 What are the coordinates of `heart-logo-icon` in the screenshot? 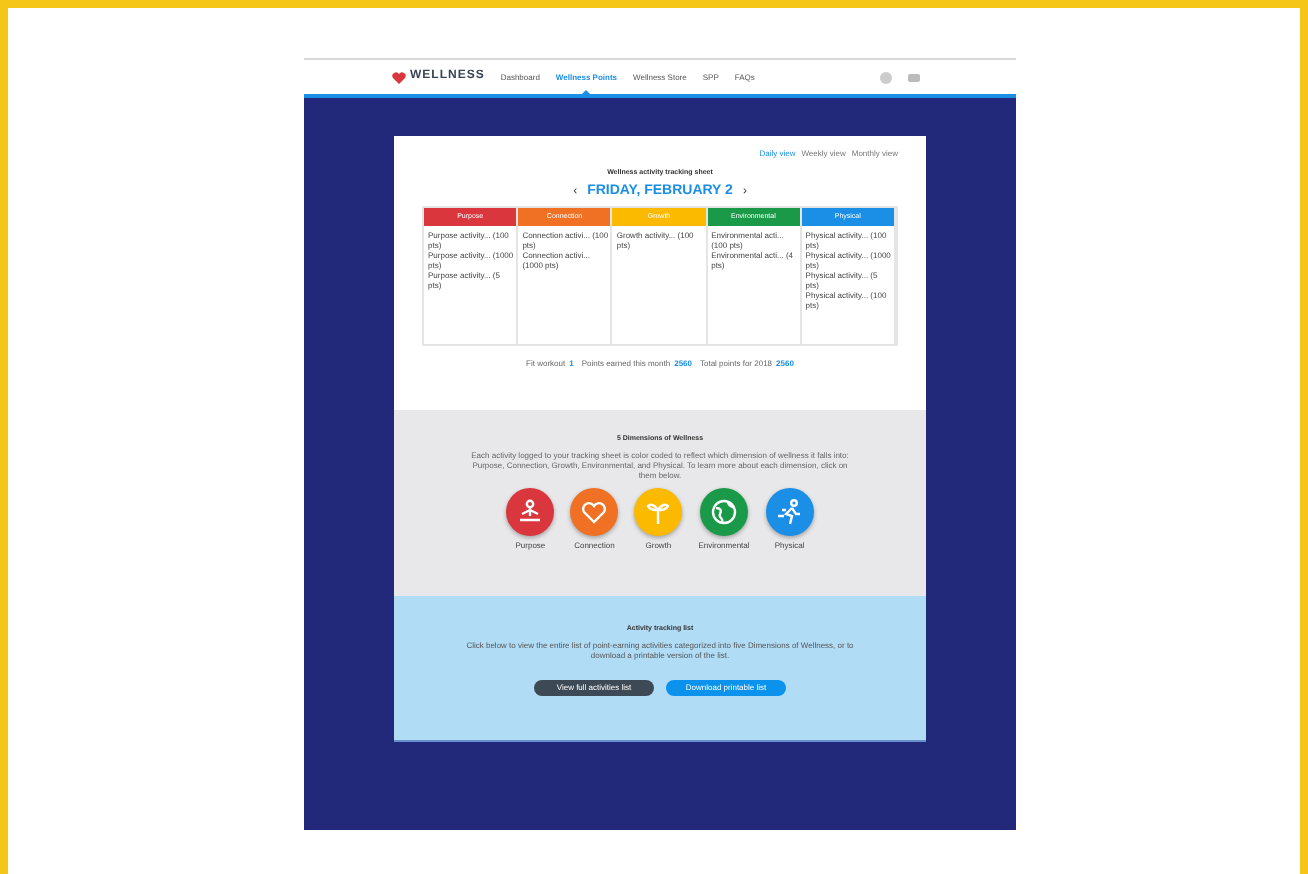 It's located at (399, 77).